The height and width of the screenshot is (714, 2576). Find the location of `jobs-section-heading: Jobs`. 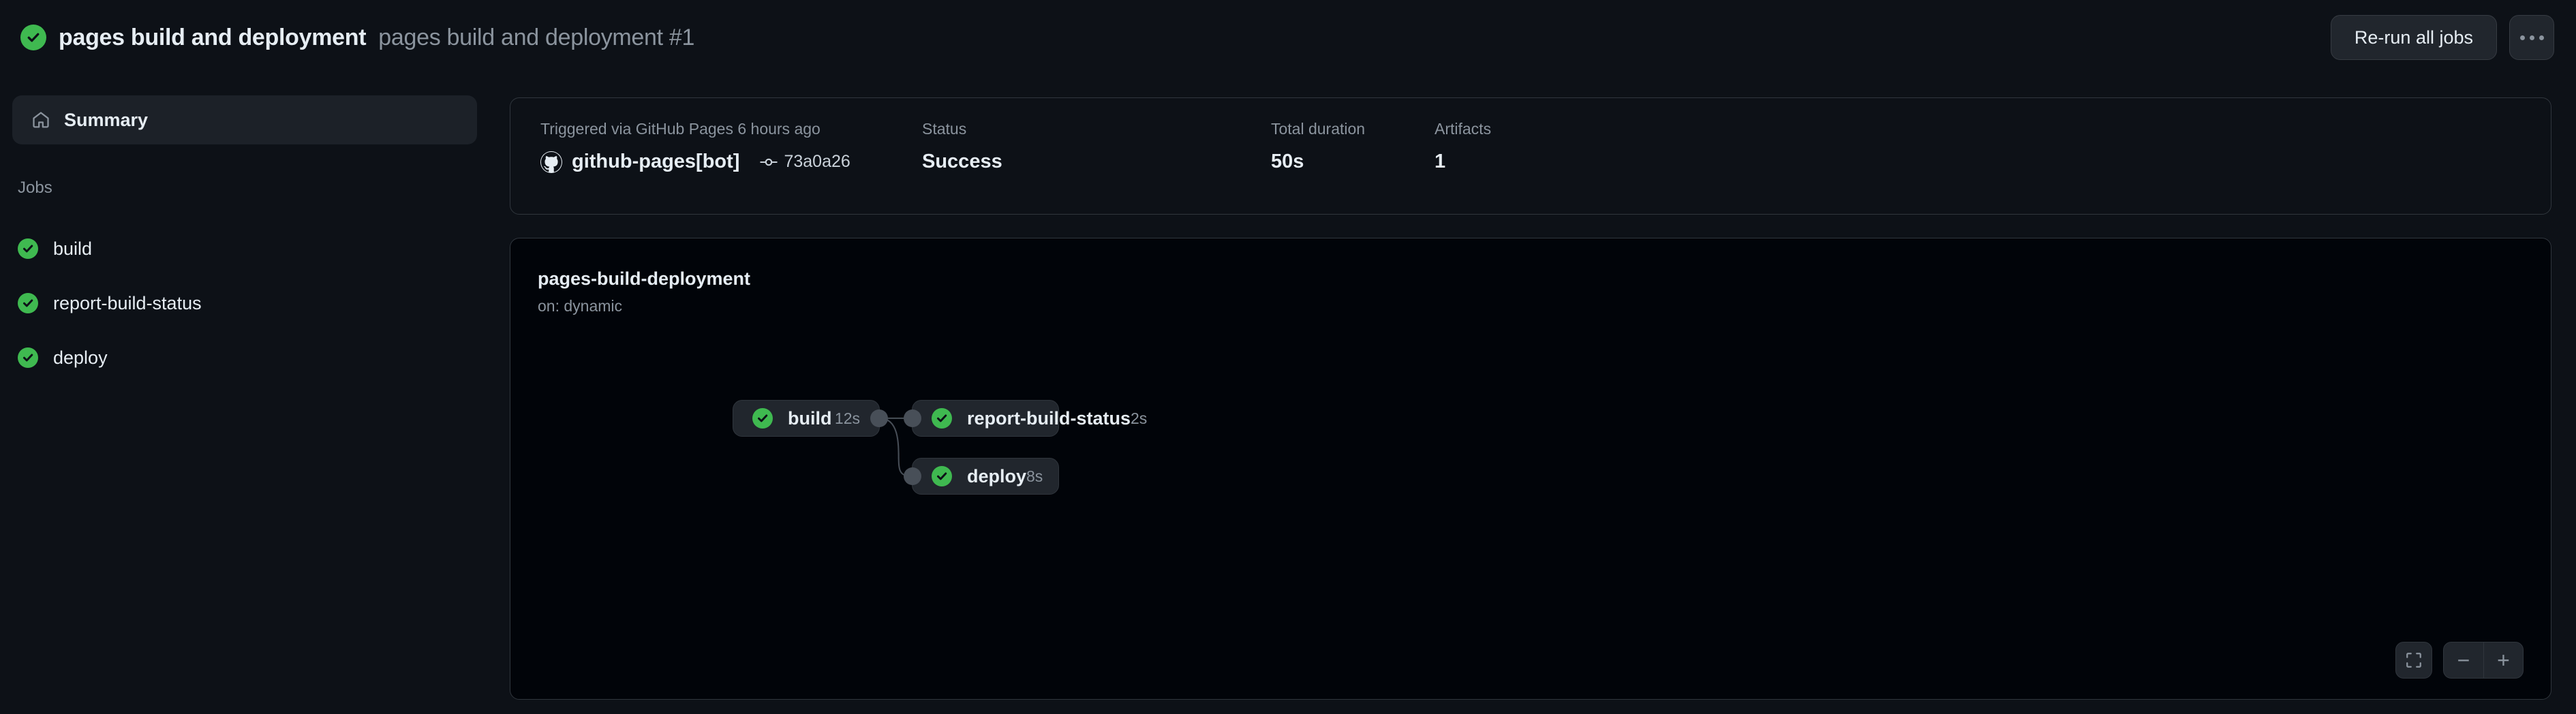

jobs-section-heading: Jobs is located at coordinates (35, 187).